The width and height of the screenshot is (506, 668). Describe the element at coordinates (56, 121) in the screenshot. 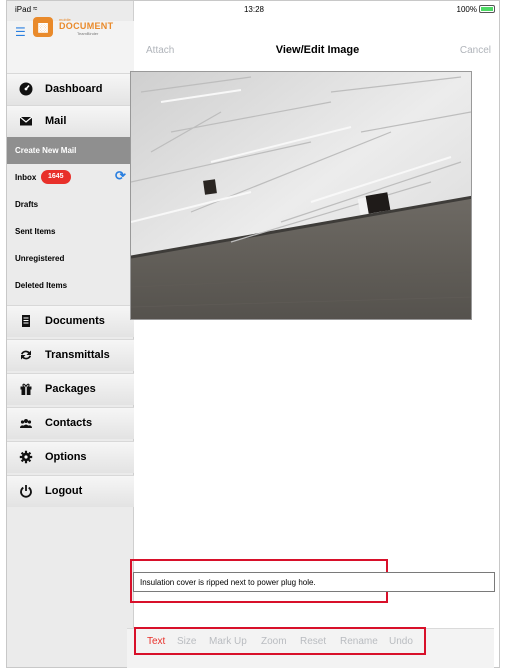

I see `sidebar-item-label: Mail` at that location.